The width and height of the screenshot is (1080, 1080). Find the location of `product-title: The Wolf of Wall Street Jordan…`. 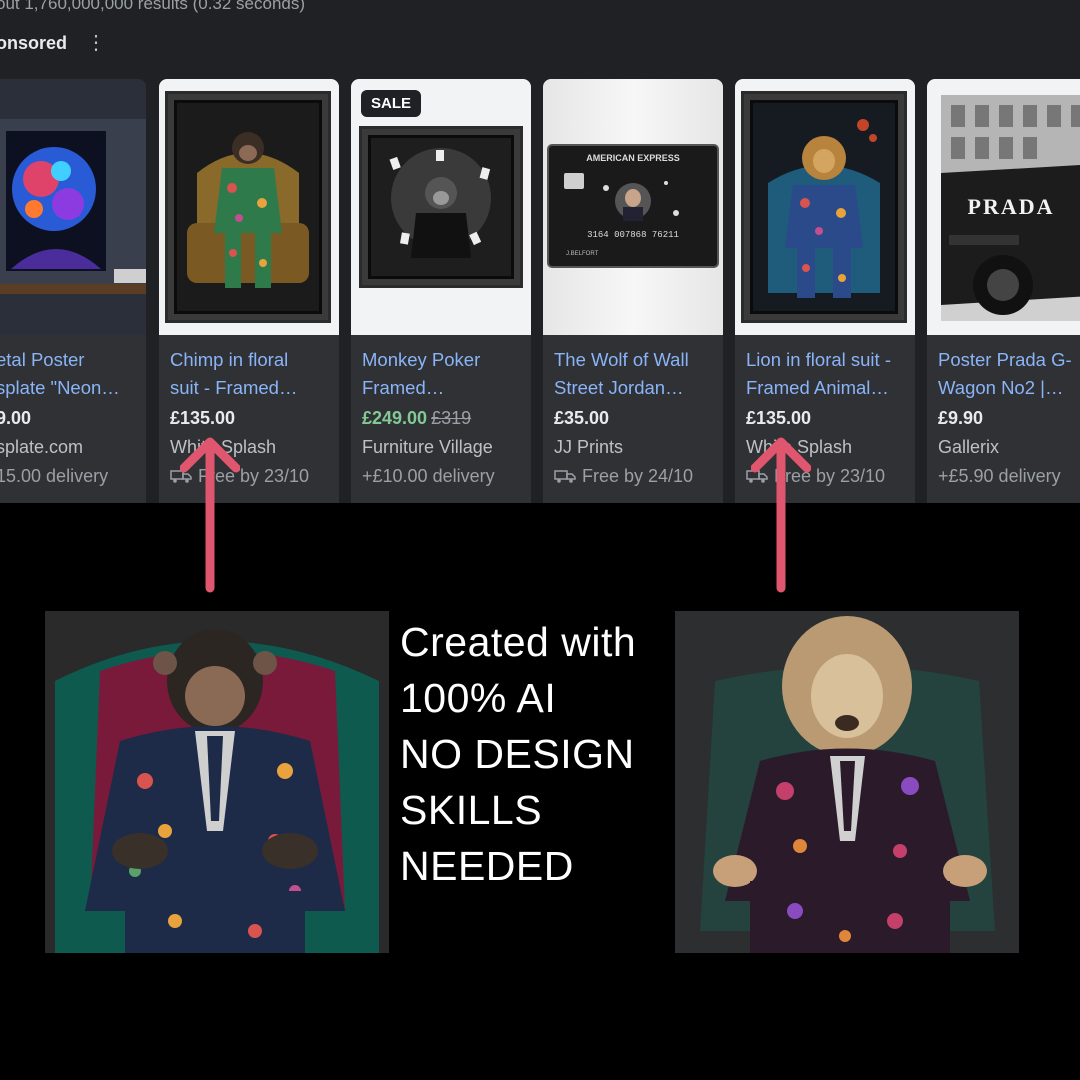

product-title: The Wolf of Wall Street Jordan… is located at coordinates (638, 374).